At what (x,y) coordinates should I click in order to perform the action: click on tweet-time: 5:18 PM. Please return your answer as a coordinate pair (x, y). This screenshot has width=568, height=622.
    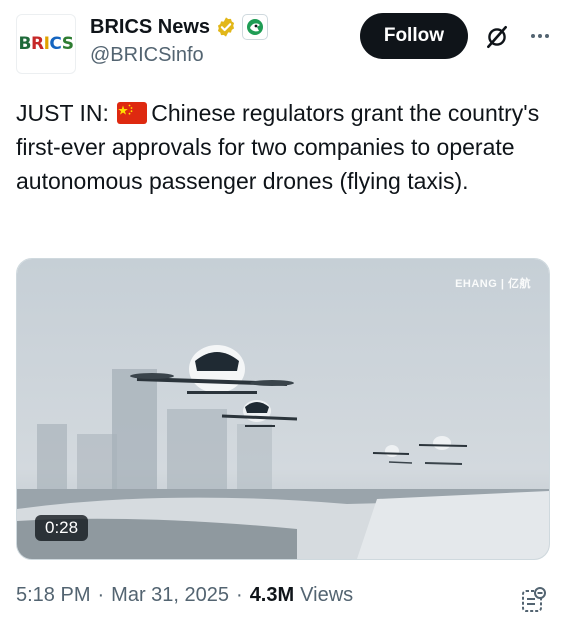
    Looking at the image, I should click on (53, 595).